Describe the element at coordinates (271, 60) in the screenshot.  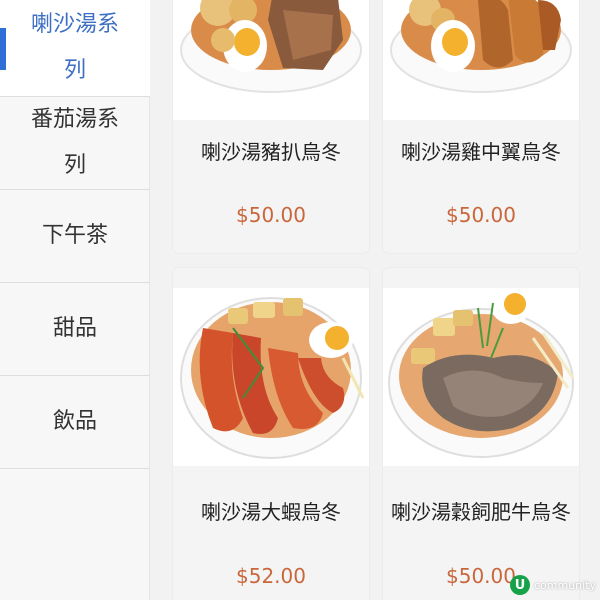
I see `product-image-pork-chop-udon` at that location.